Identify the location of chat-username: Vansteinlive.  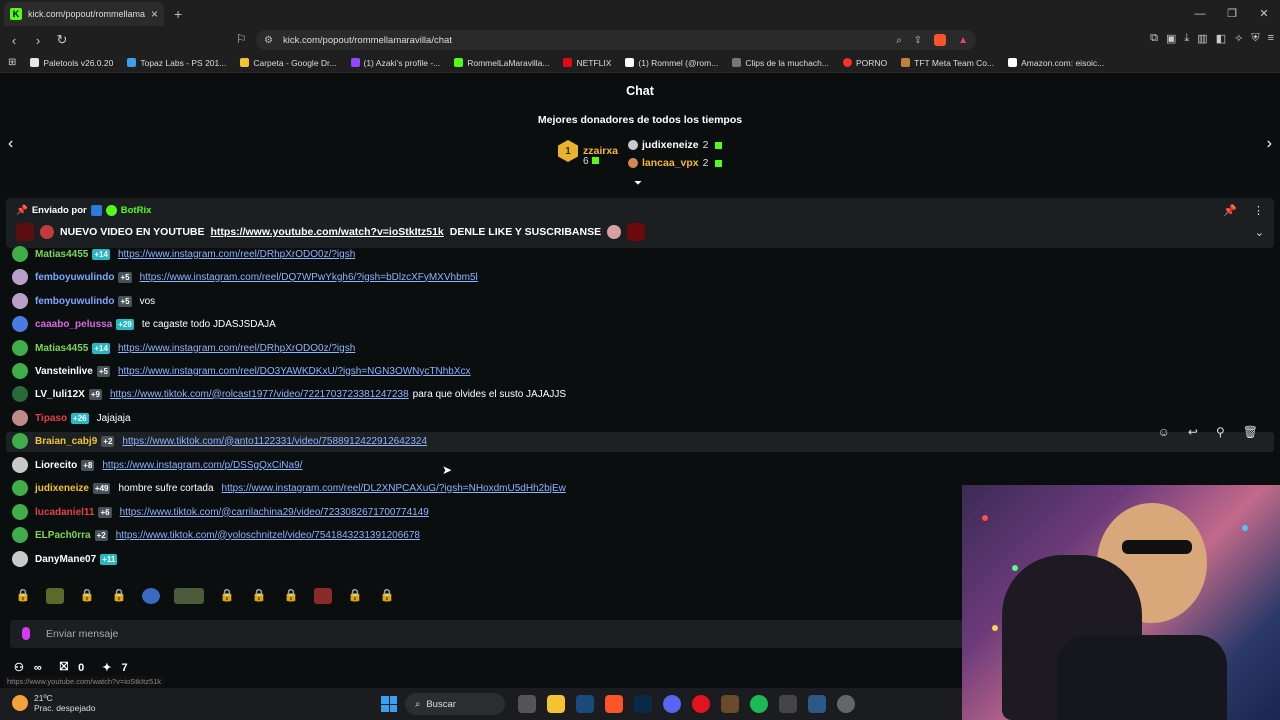
(64, 371).